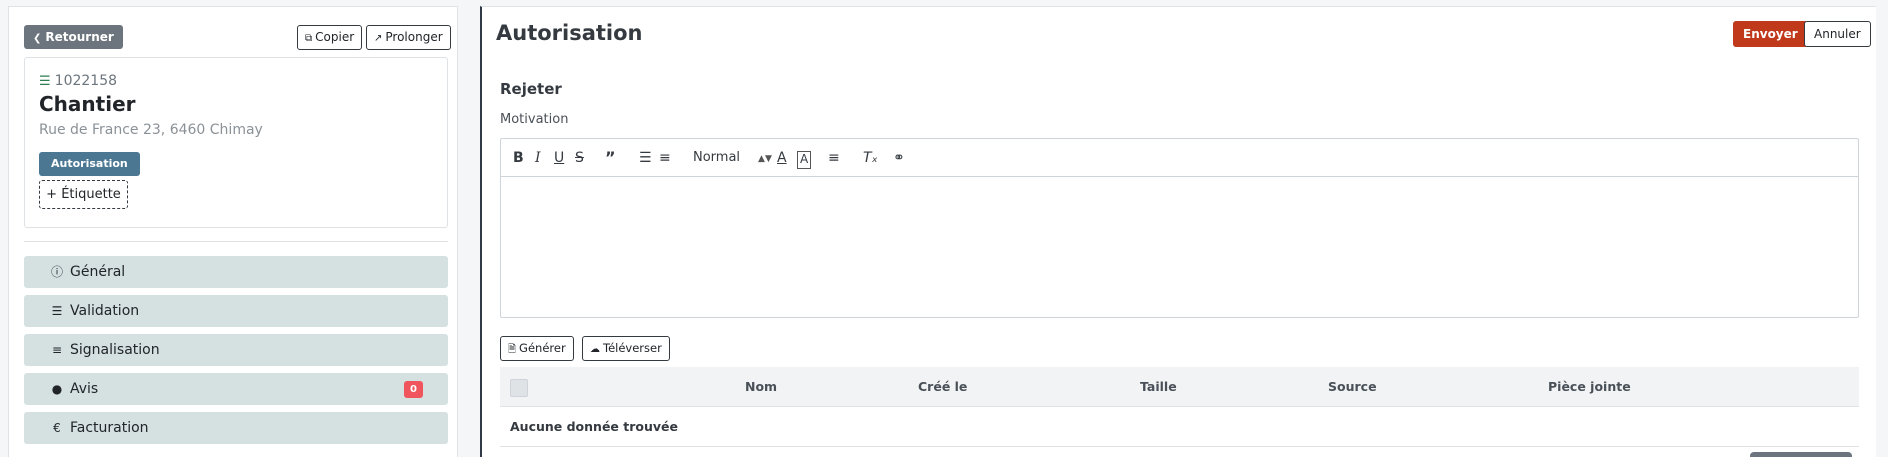 This screenshot has height=457, width=1888. I want to click on document-icon: 🗎, so click(512, 349).